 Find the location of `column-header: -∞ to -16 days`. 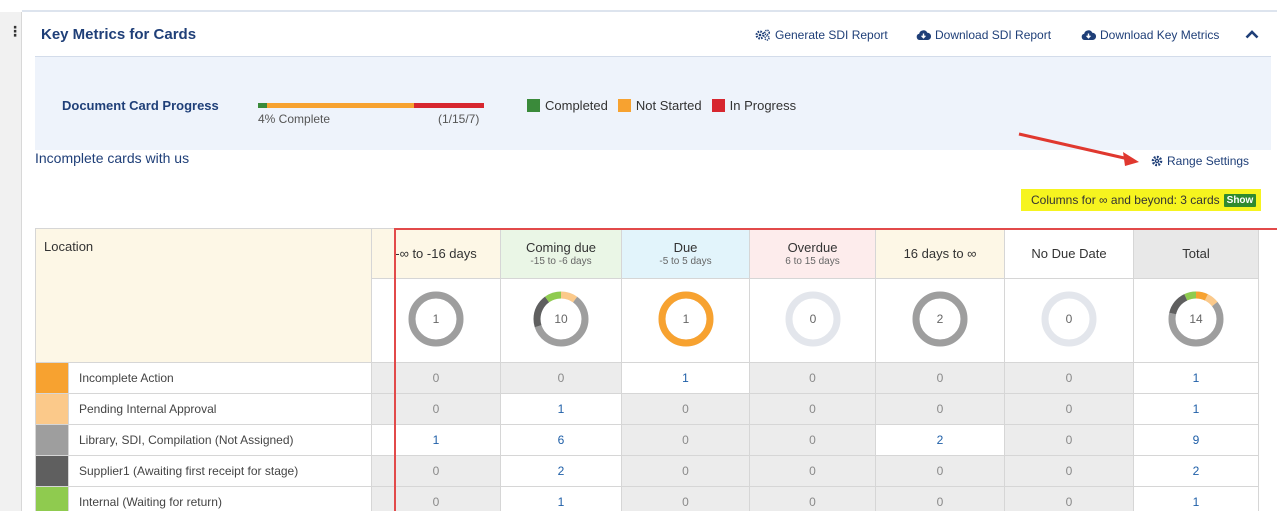

column-header: -∞ to -16 days is located at coordinates (436, 253).